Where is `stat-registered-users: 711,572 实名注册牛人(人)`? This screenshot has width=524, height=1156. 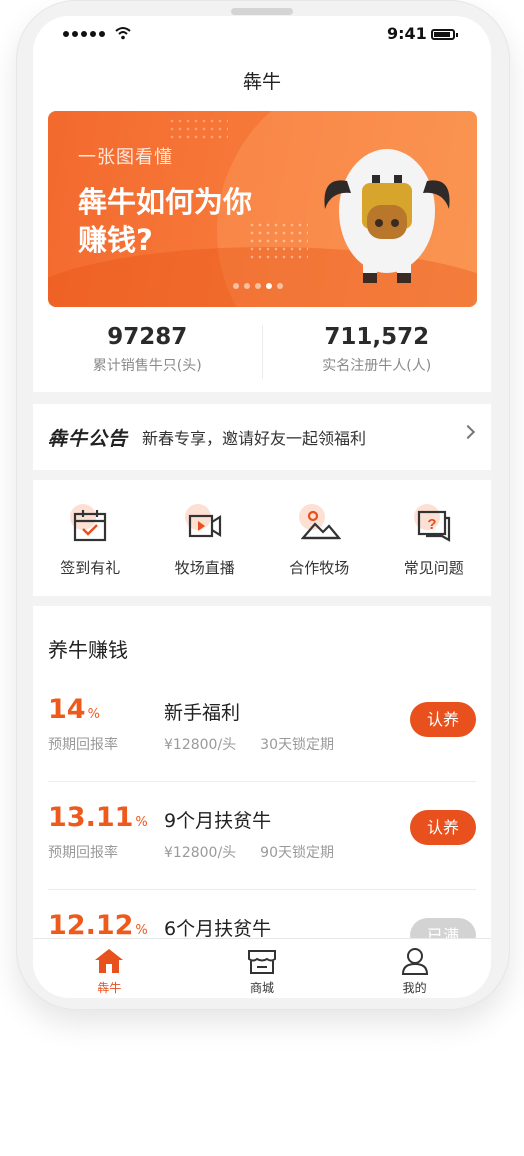 stat-registered-users: 711,572 实名注册牛人(人) is located at coordinates (377, 352).